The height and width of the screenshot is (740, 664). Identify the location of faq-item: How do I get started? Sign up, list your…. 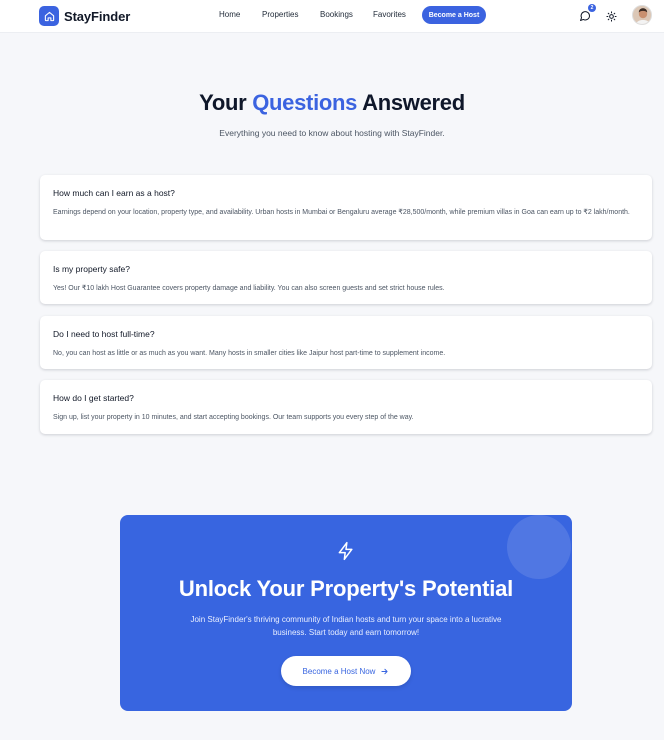
(346, 407).